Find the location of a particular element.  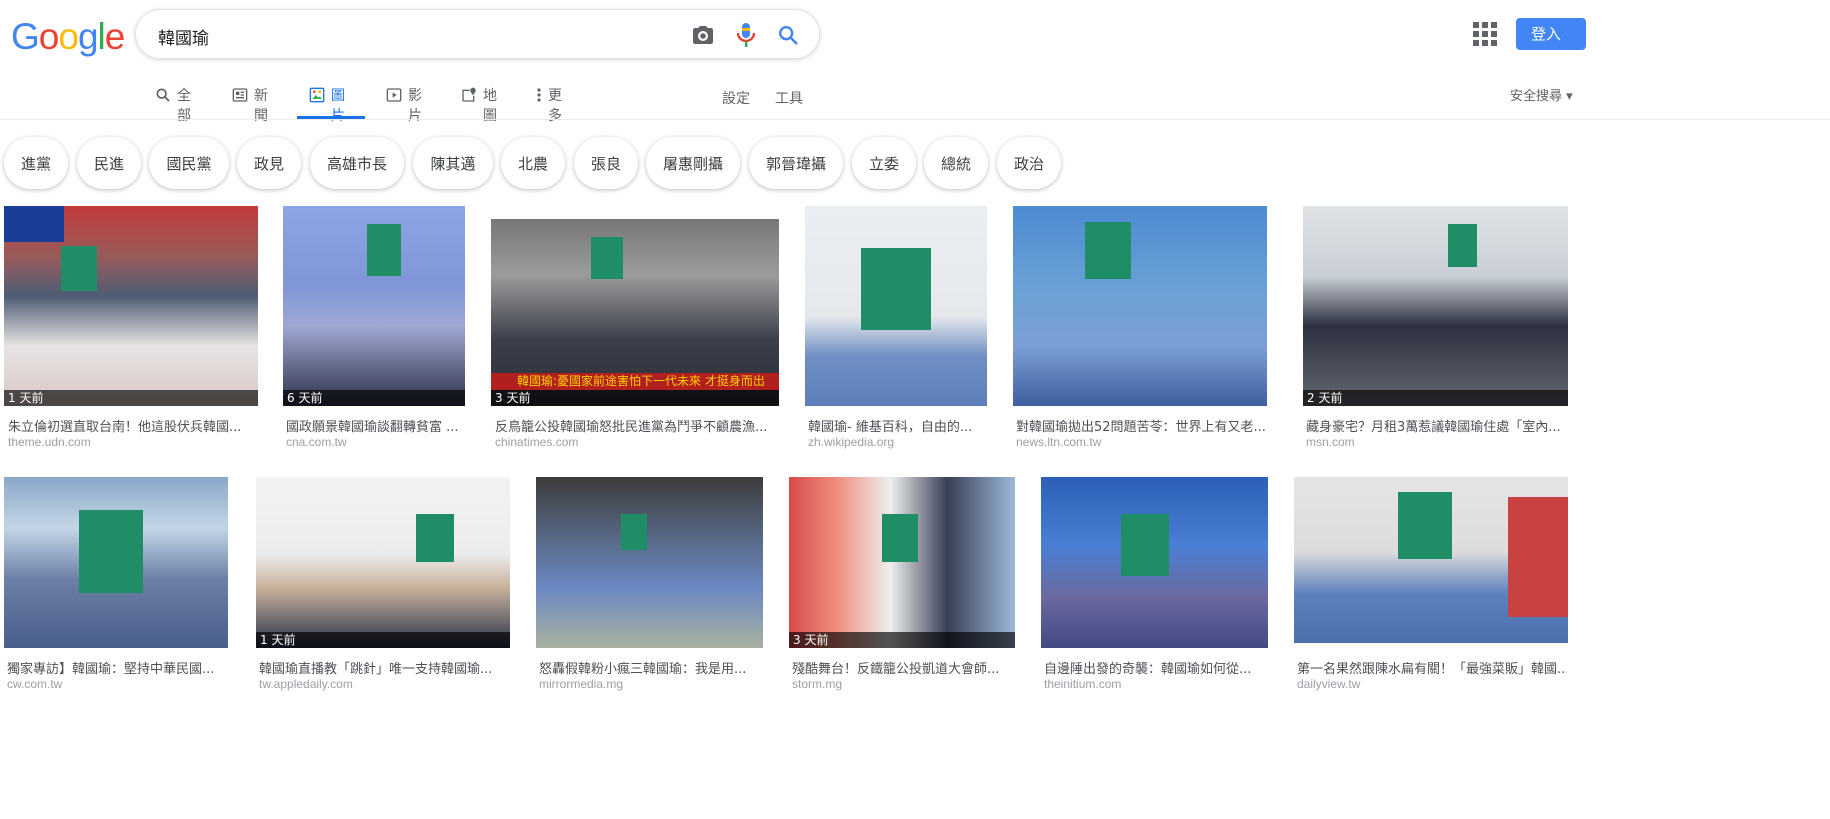

result-source: zh.wikipedia.org is located at coordinates (851, 442).